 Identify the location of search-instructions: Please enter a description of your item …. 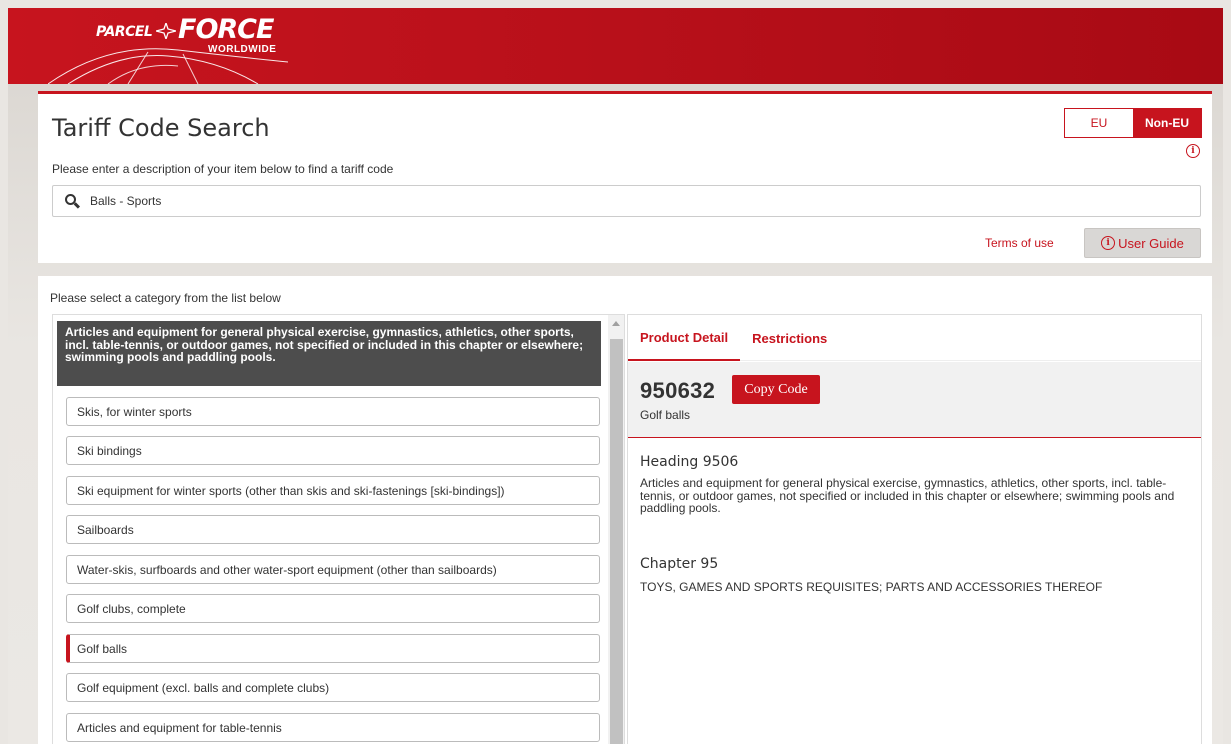
(223, 169).